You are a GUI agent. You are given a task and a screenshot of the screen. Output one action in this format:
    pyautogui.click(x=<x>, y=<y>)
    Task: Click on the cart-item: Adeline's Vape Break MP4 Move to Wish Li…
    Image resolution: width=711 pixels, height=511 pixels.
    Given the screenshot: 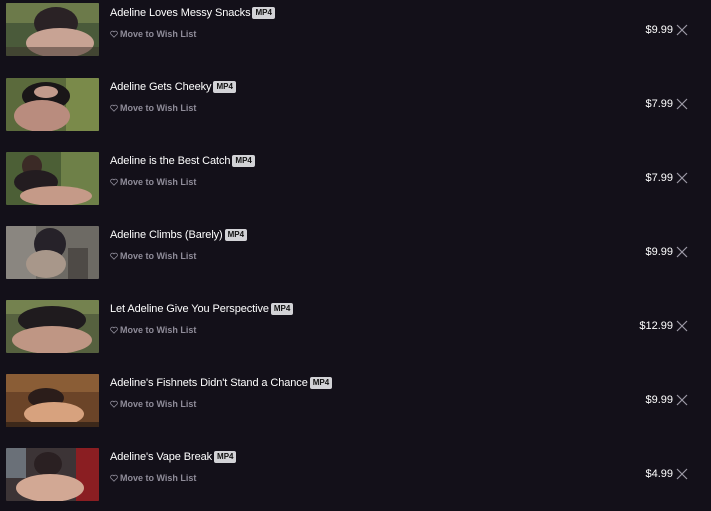 What is the action you would take?
    pyautogui.click(x=355, y=477)
    